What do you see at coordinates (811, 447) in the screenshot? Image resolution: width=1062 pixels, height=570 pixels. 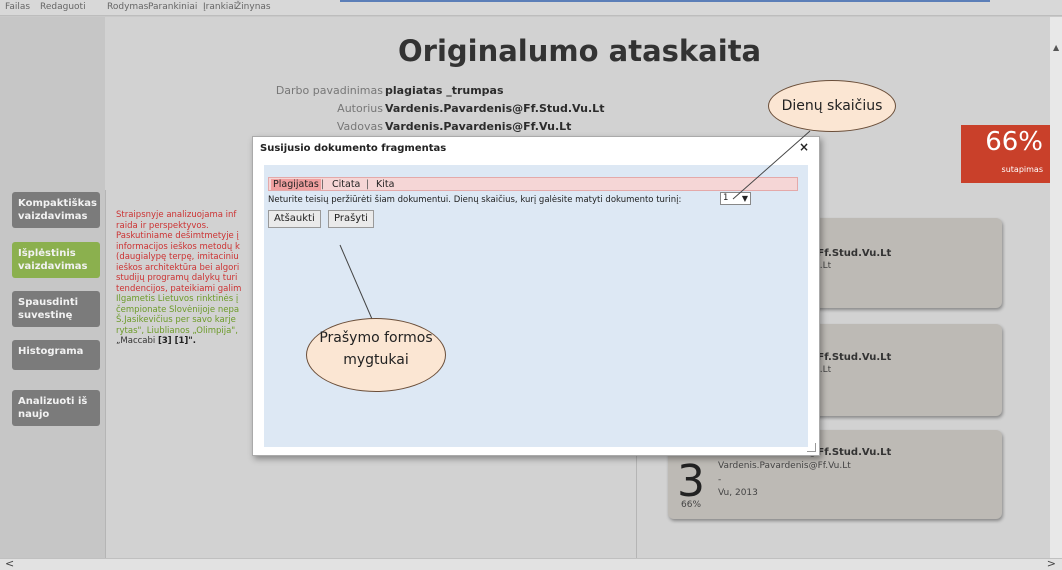 I see `resize-grip-icon` at bounding box center [811, 447].